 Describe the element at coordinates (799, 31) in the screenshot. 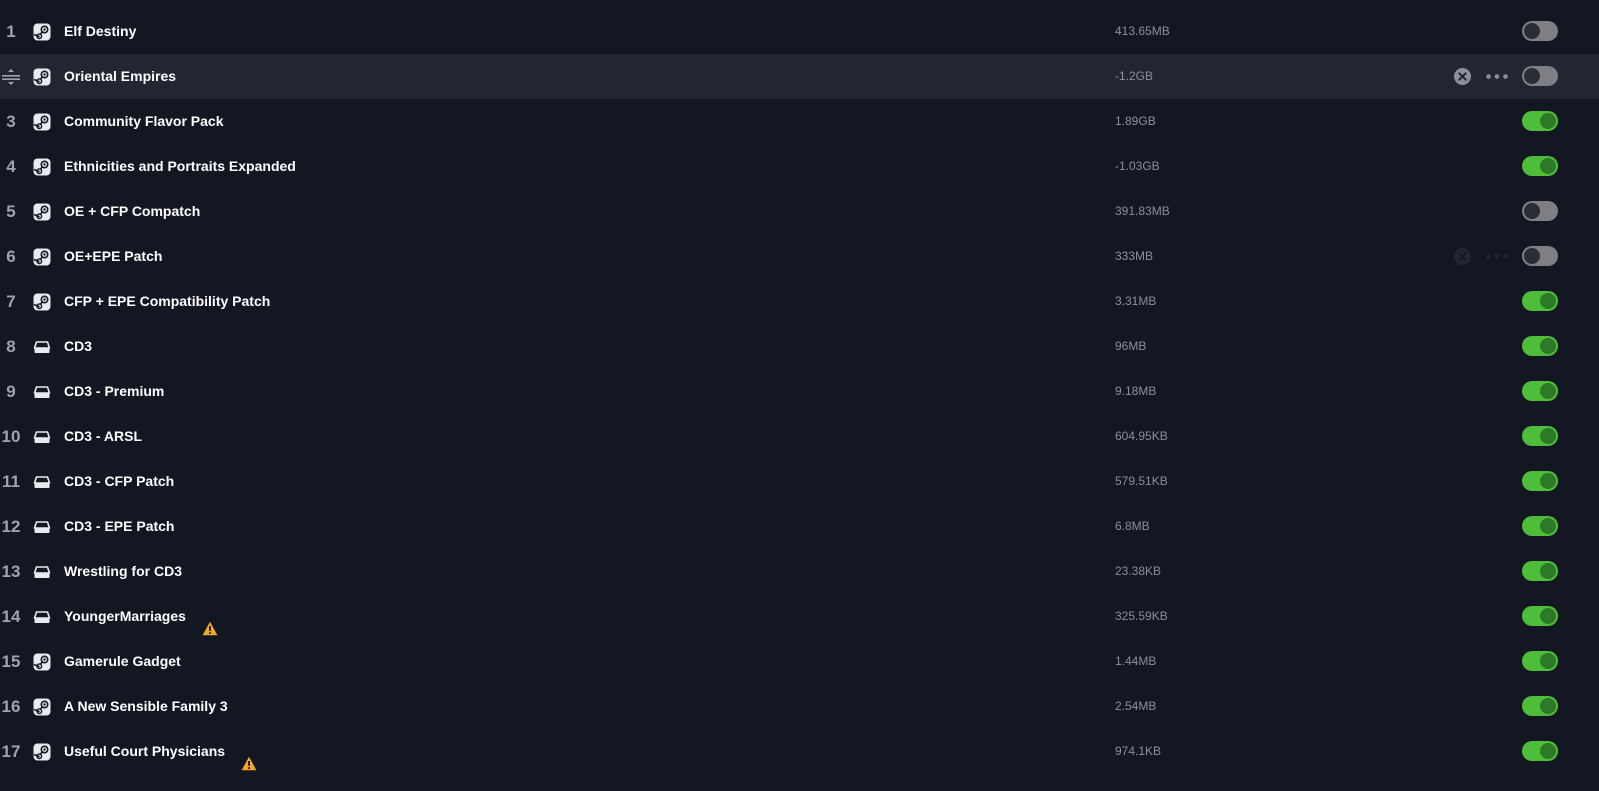

I see `mod-row: 1 Elf Destiny 413.65MB` at that location.